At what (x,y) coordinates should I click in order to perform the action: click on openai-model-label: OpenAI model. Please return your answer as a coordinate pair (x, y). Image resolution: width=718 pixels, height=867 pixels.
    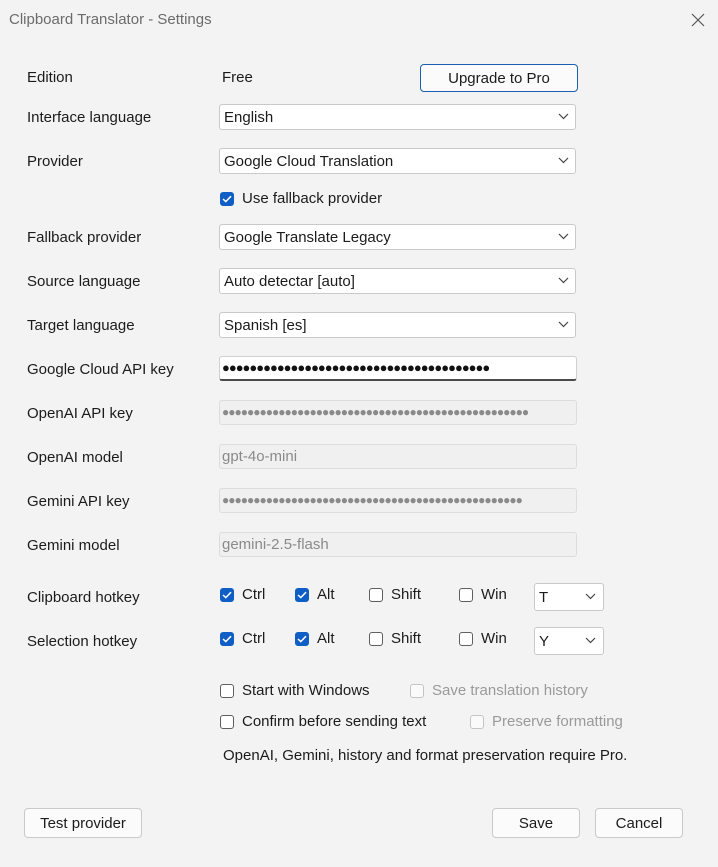
    Looking at the image, I should click on (75, 457).